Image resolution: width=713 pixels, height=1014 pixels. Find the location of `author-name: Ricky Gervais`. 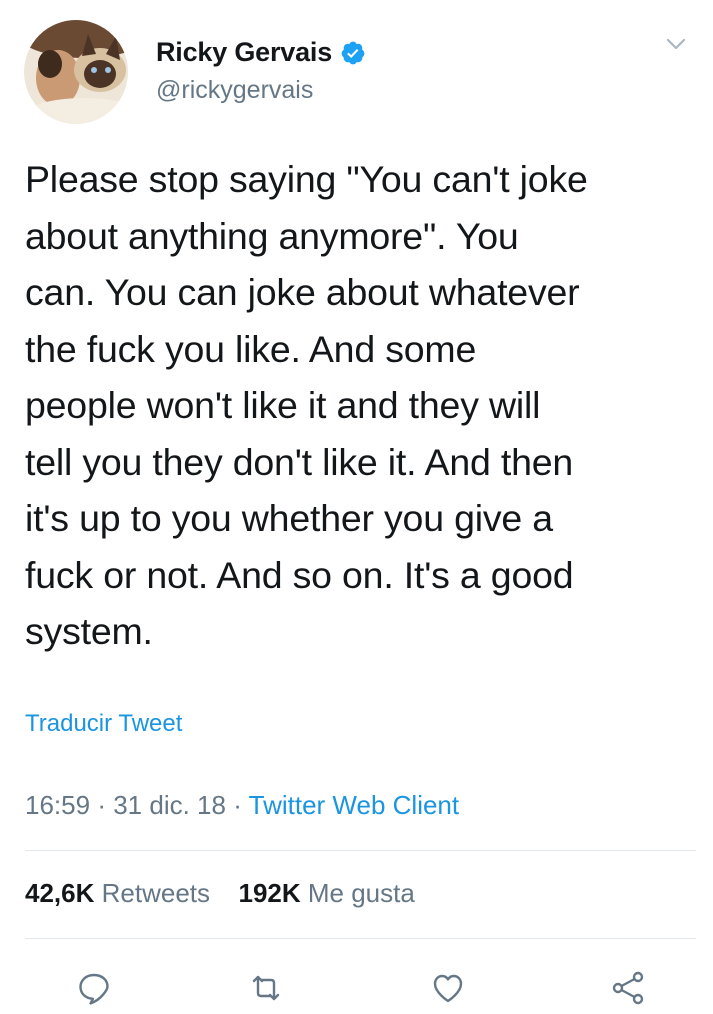

author-name: Ricky Gervais is located at coordinates (244, 52).